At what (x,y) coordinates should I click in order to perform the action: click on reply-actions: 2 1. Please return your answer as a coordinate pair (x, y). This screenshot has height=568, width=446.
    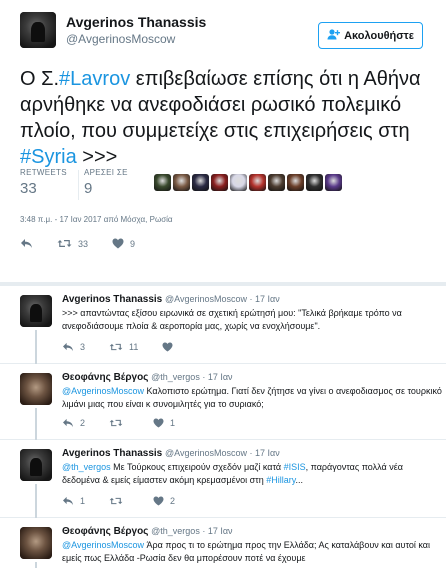
    Looking at the image, I should click on (130, 423).